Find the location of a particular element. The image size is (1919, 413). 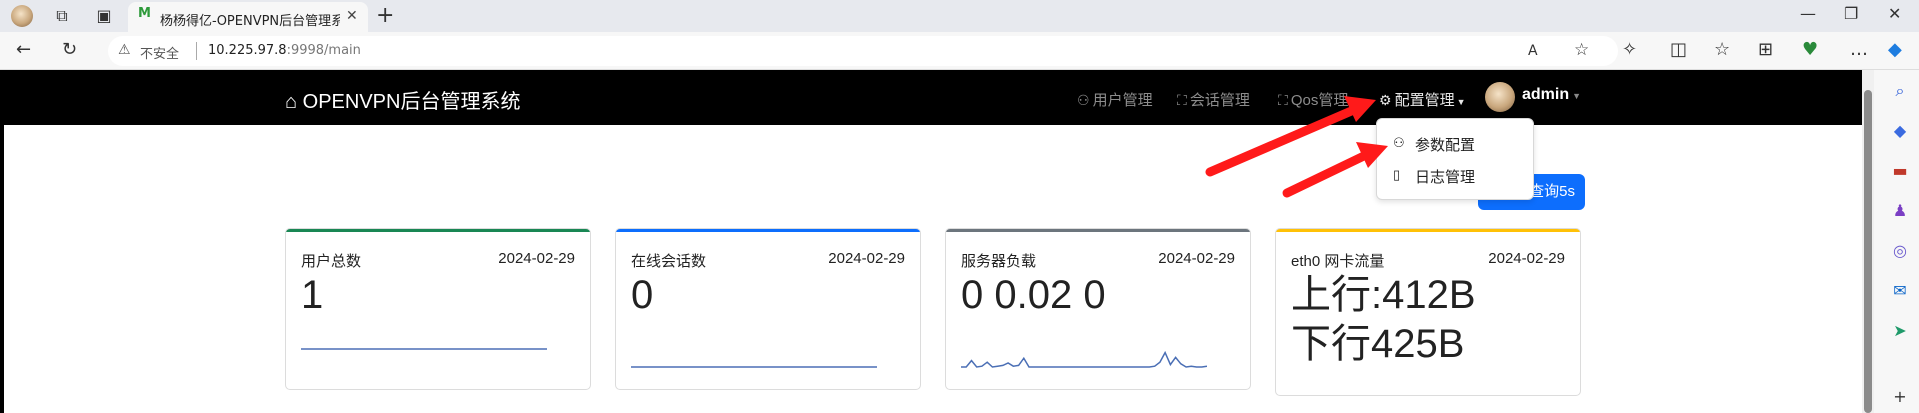

nav-label: 配置管理 is located at coordinates (1424, 100).